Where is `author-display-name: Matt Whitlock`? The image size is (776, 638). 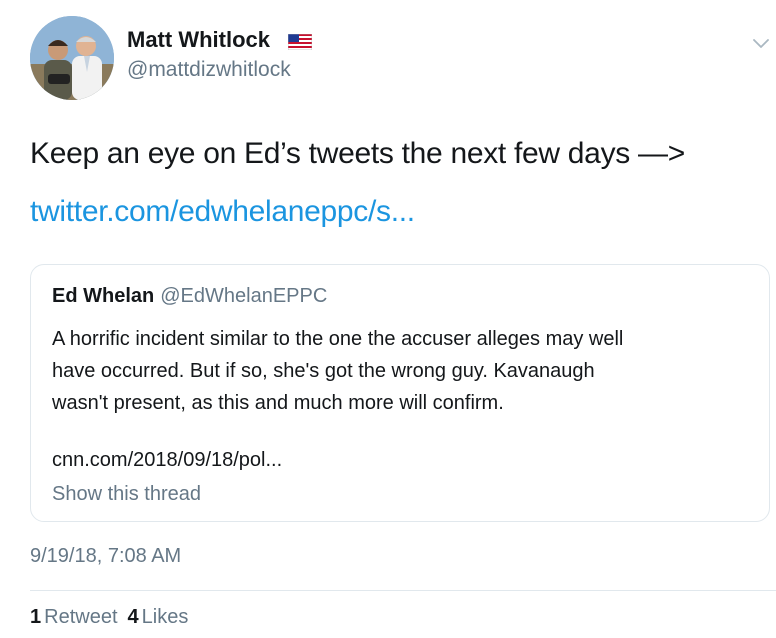 author-display-name: Matt Whitlock is located at coordinates (198, 40).